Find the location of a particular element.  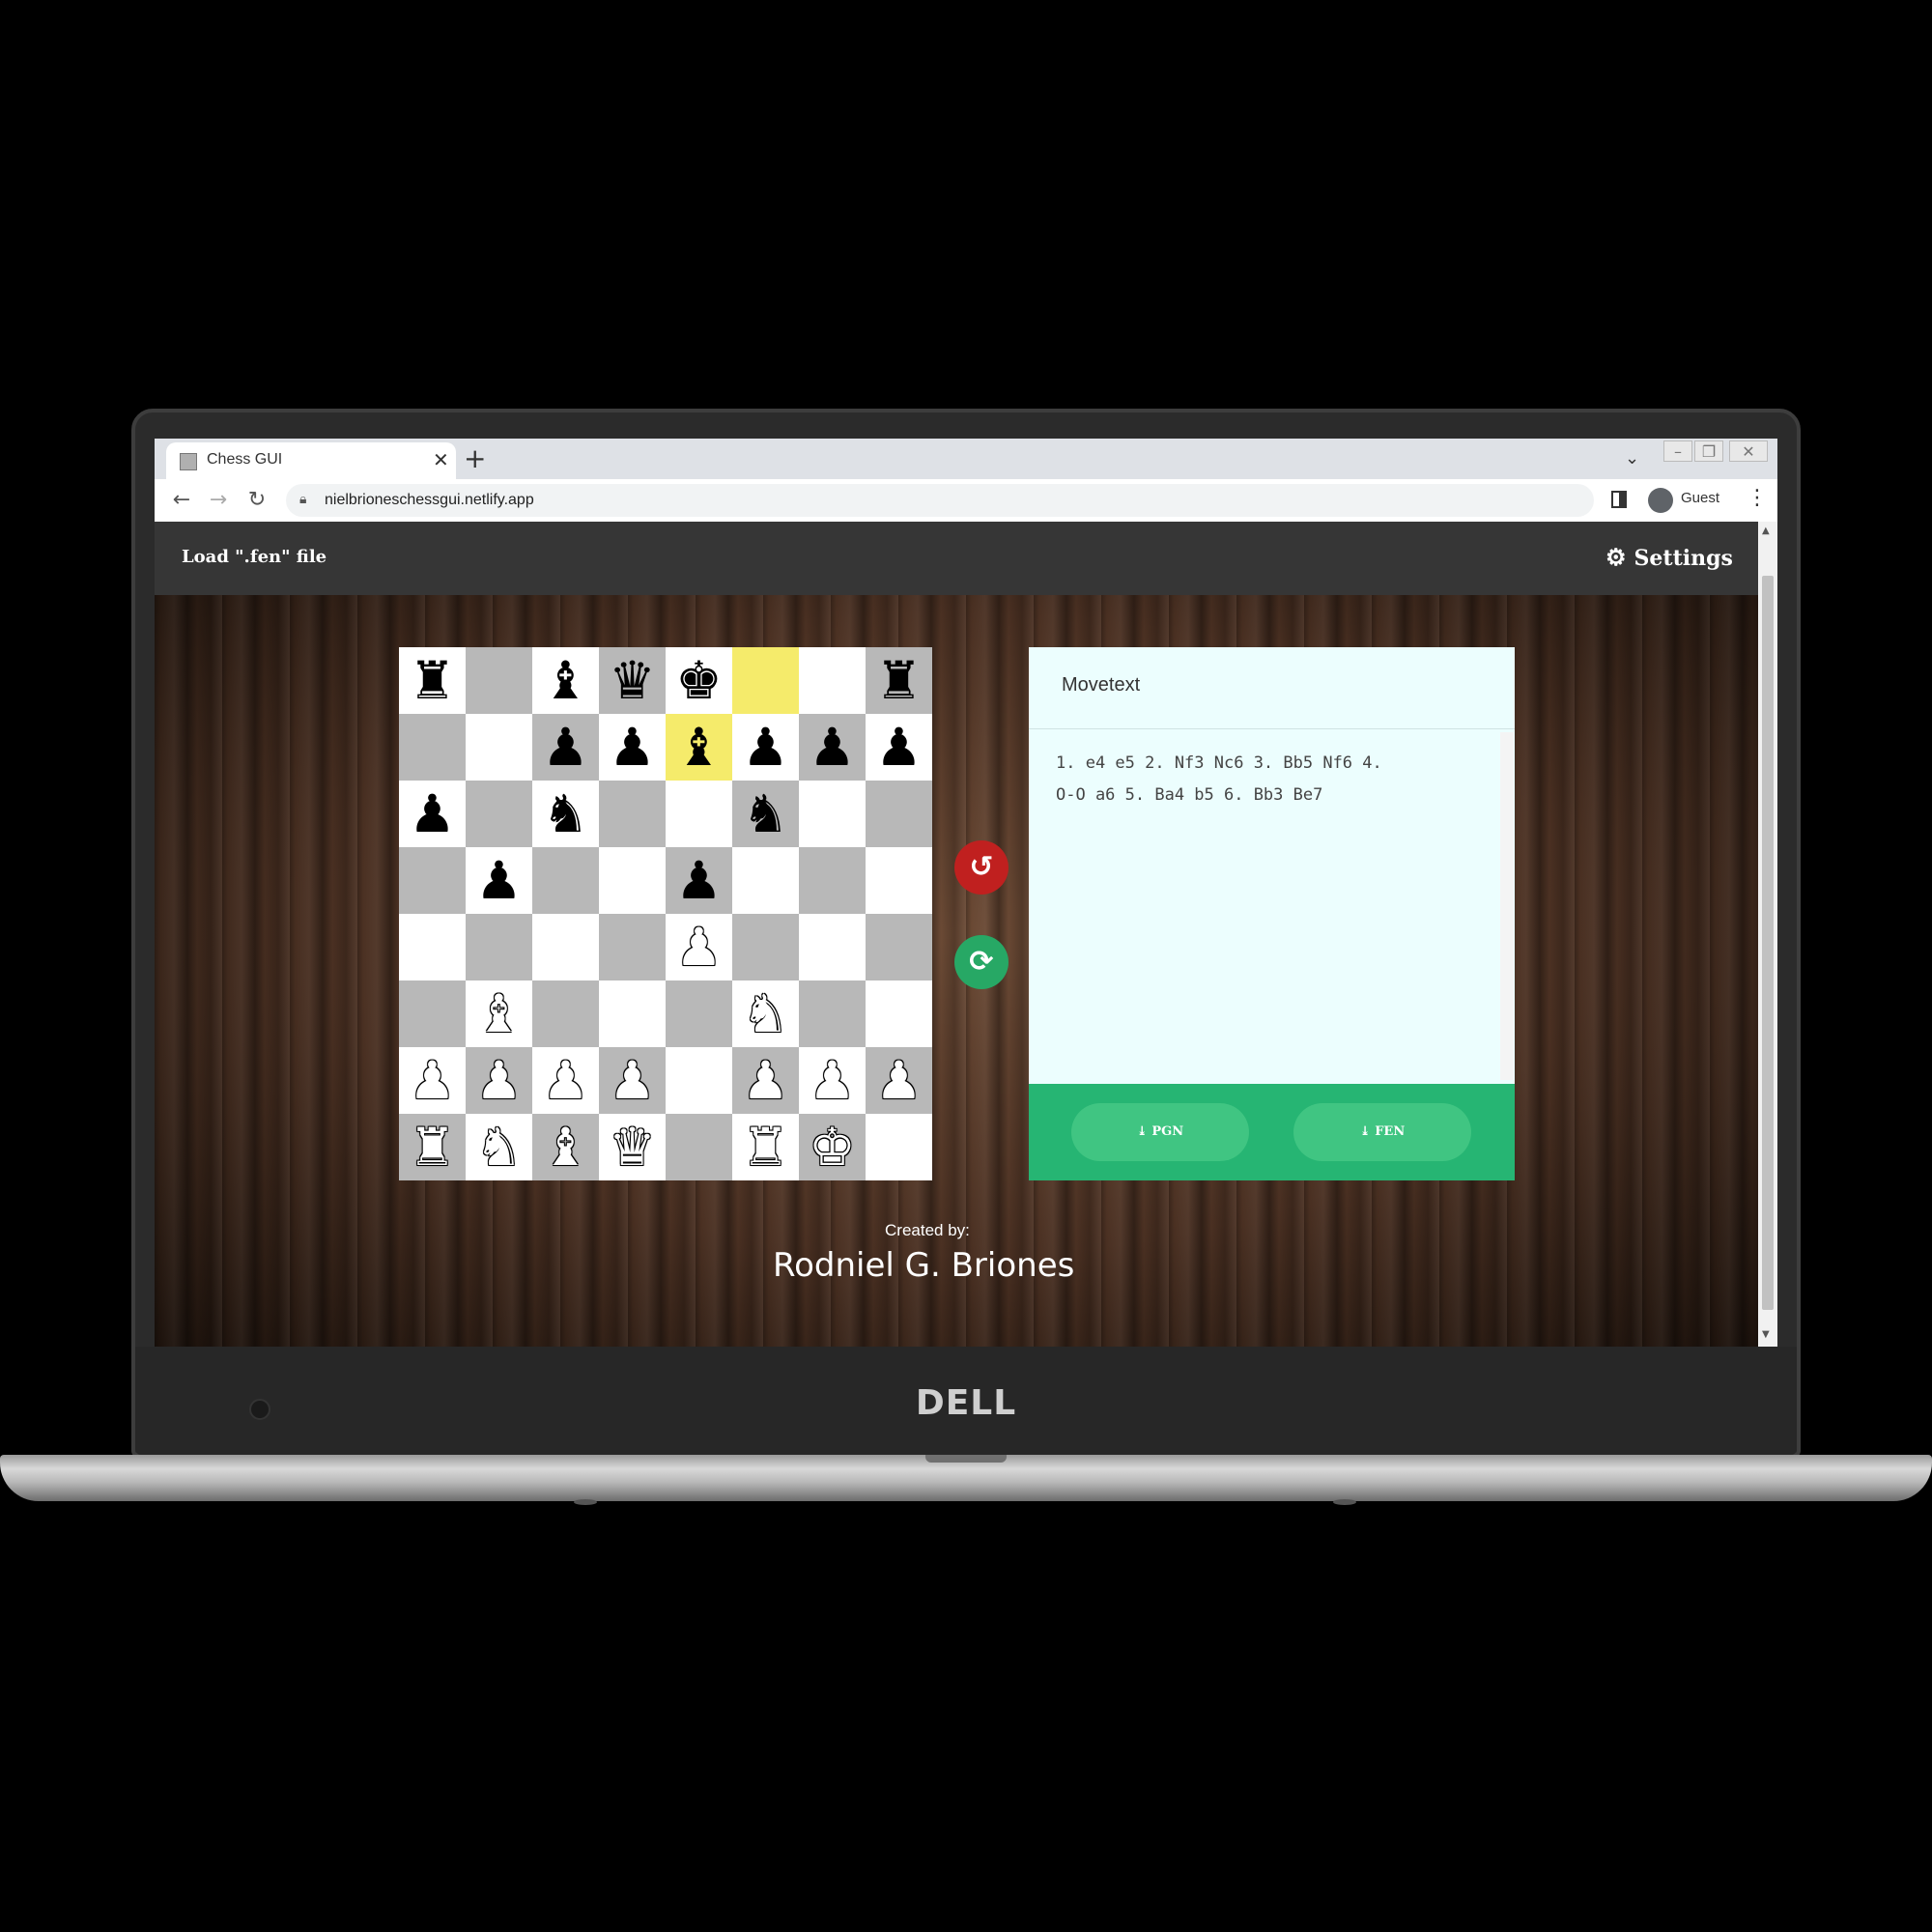

black-queen-icon: ♛ is located at coordinates (632, 680).